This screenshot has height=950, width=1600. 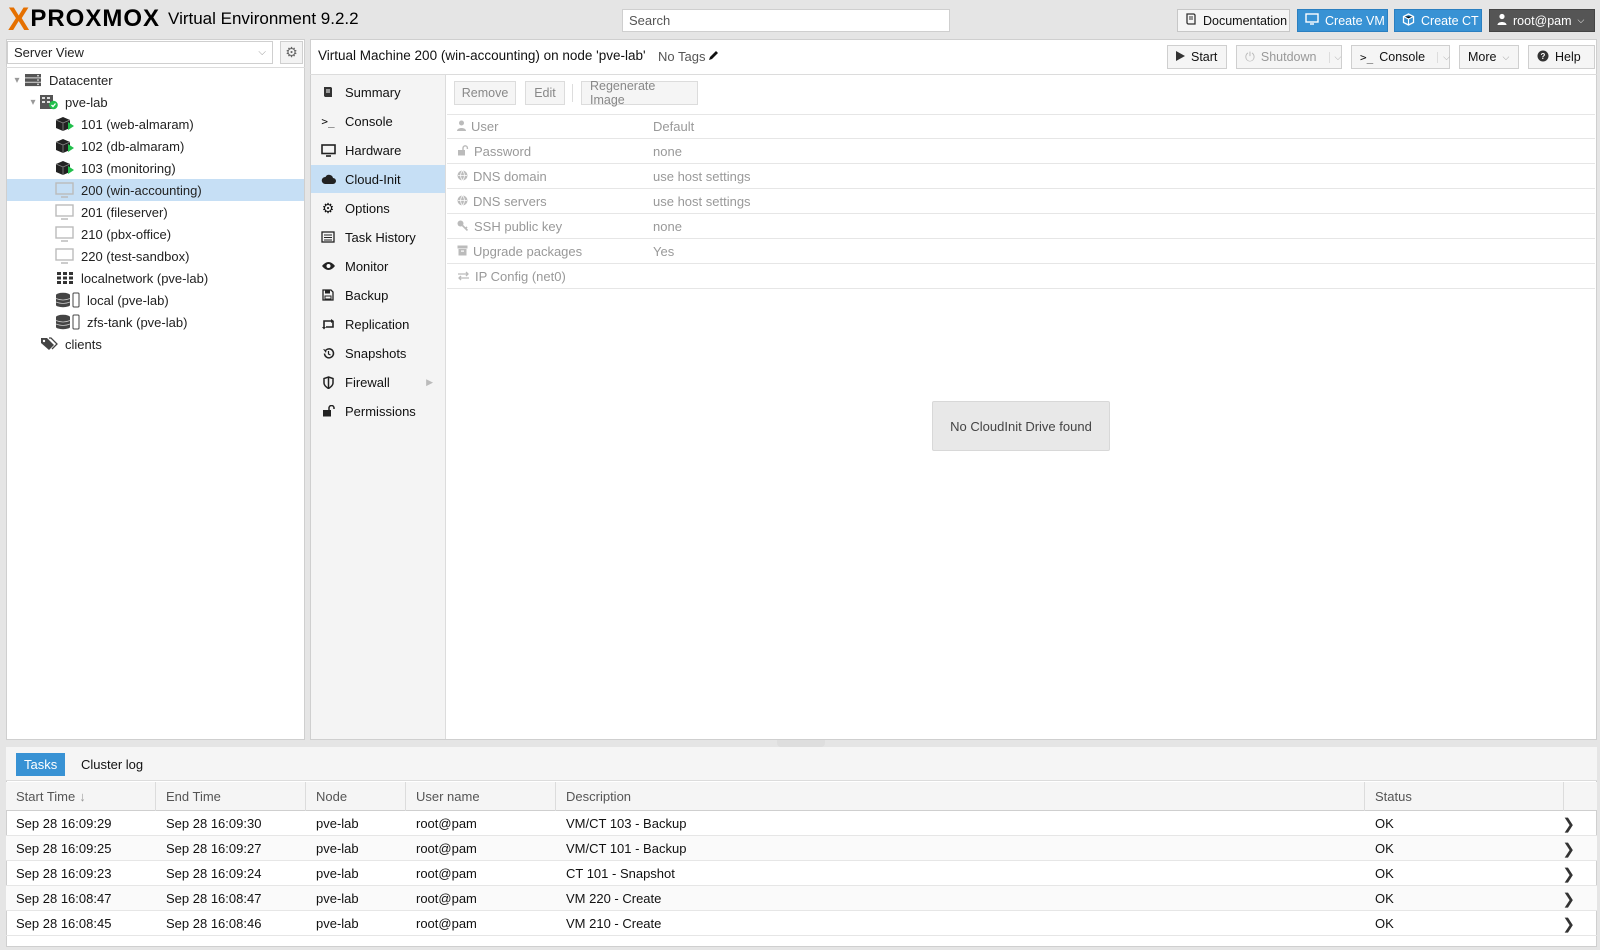 I want to click on nav-backup: Backup, so click(x=378, y=295).